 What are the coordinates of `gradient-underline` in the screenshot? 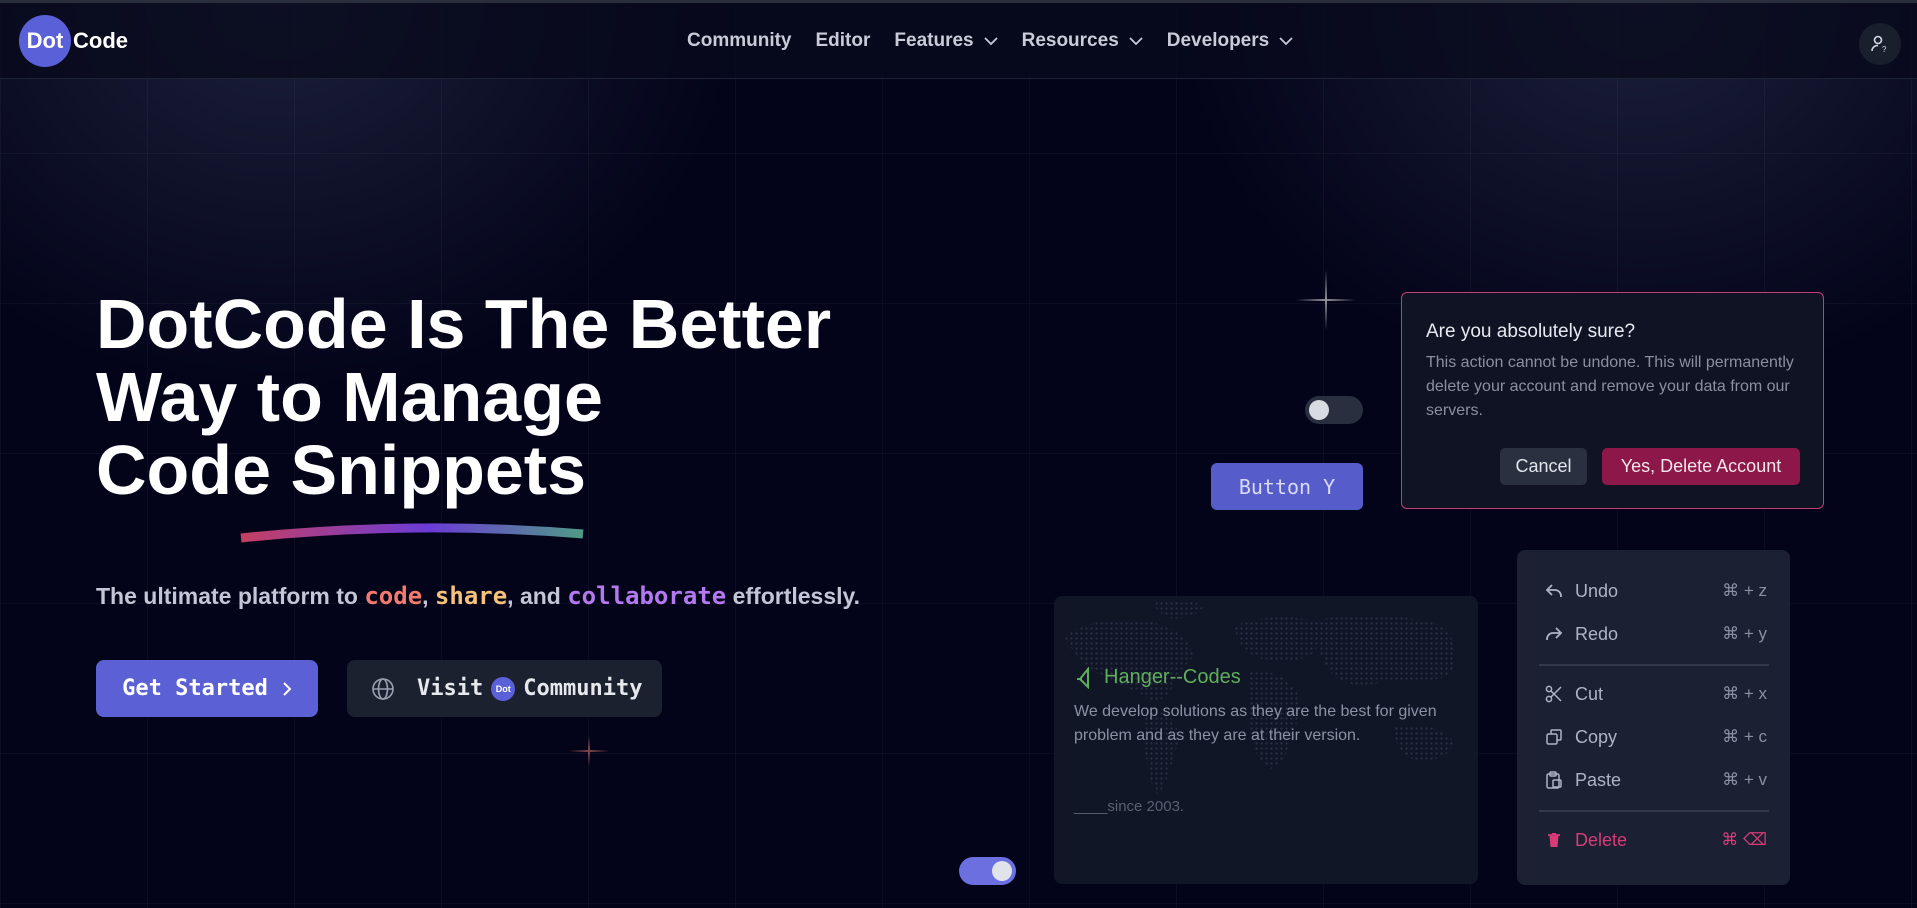 It's located at (412, 533).